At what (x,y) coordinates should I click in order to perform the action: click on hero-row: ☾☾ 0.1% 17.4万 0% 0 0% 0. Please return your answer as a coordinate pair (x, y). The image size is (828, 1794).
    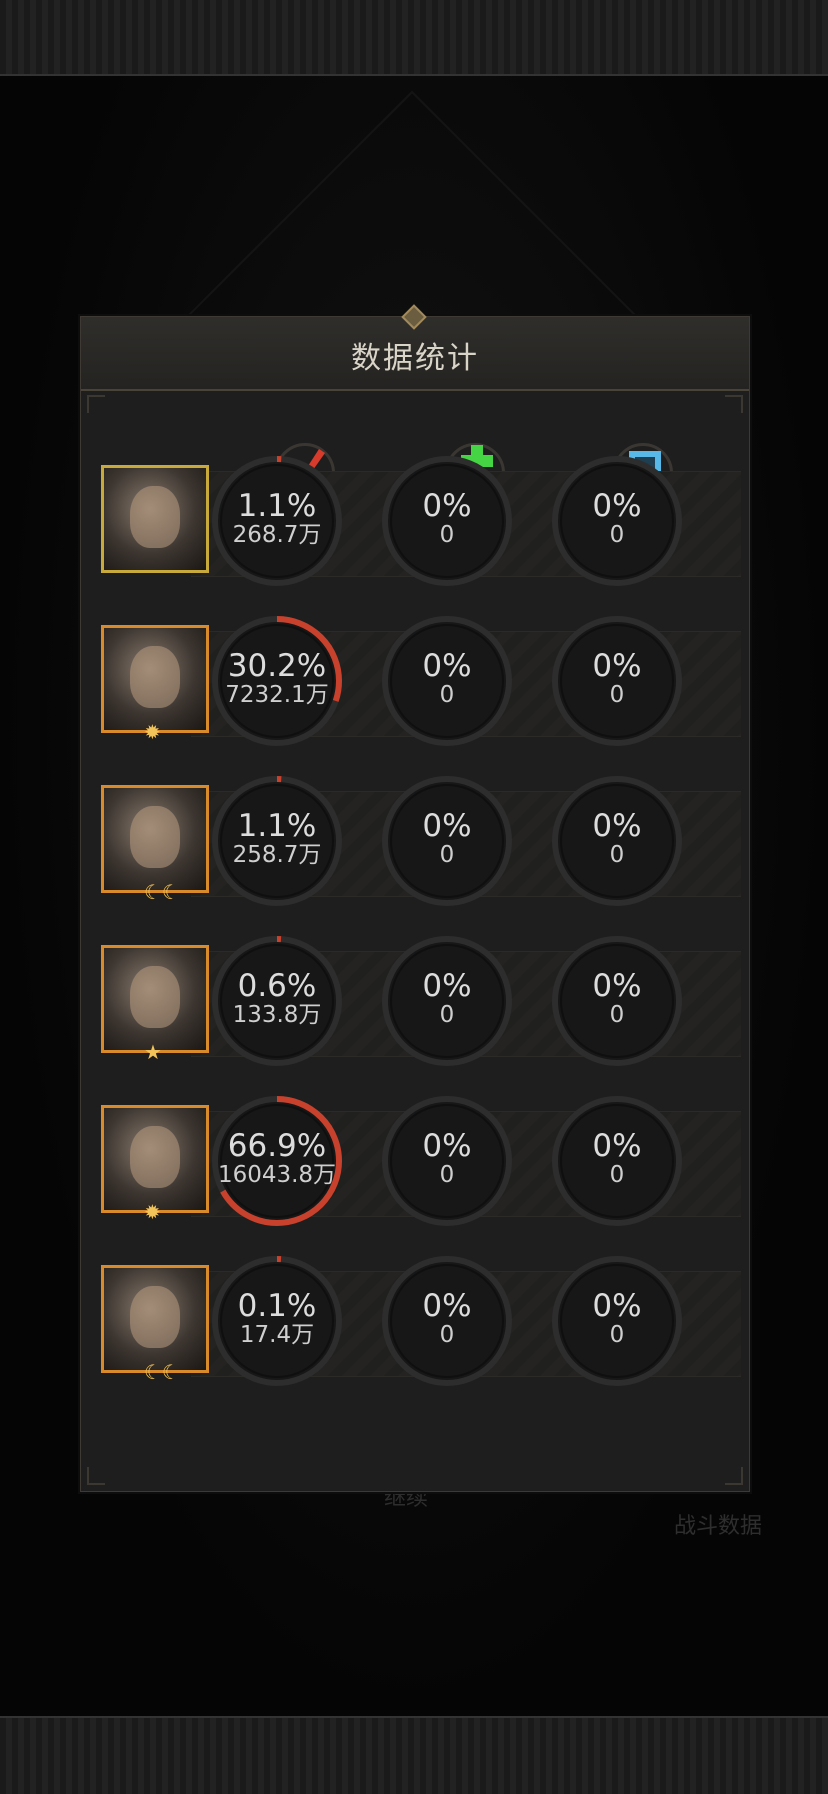
    Looking at the image, I should click on (415, 1322).